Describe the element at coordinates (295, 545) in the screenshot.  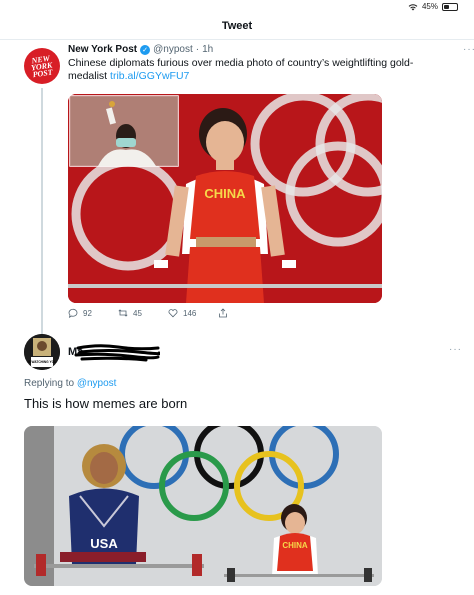
I see `china-text: CHINA` at that location.